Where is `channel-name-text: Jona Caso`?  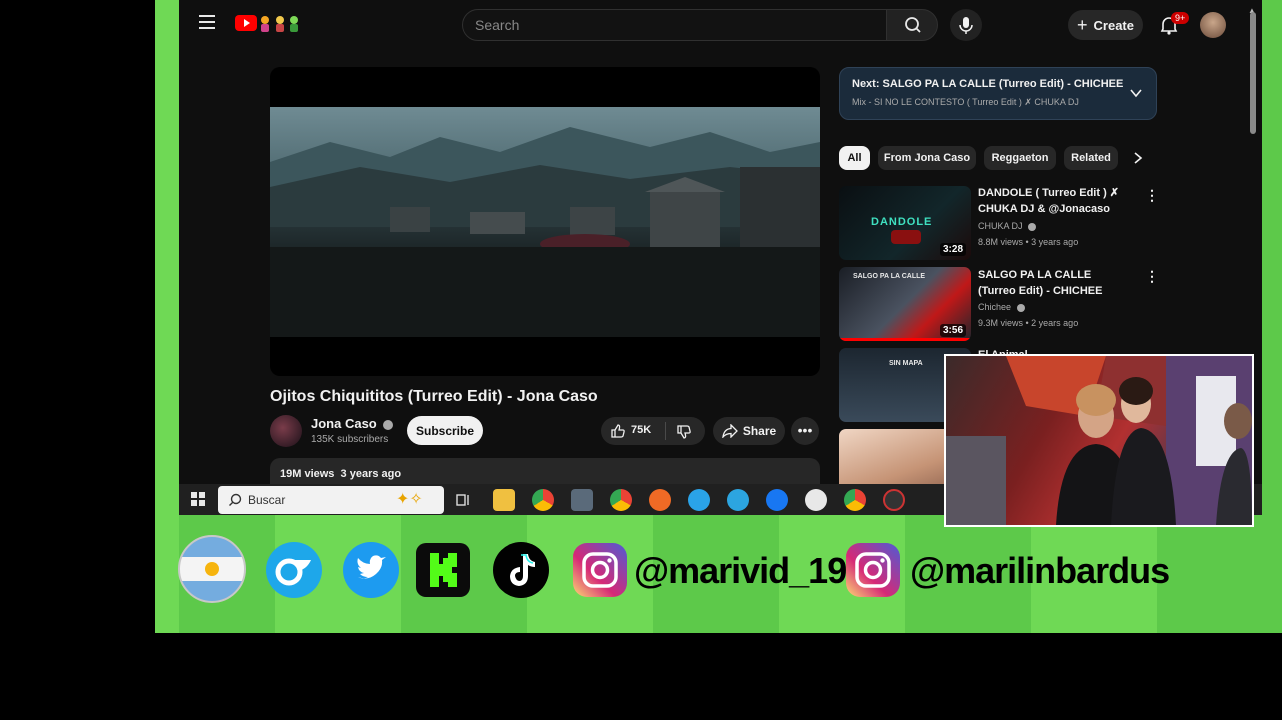 channel-name-text: Jona Caso is located at coordinates (344, 423).